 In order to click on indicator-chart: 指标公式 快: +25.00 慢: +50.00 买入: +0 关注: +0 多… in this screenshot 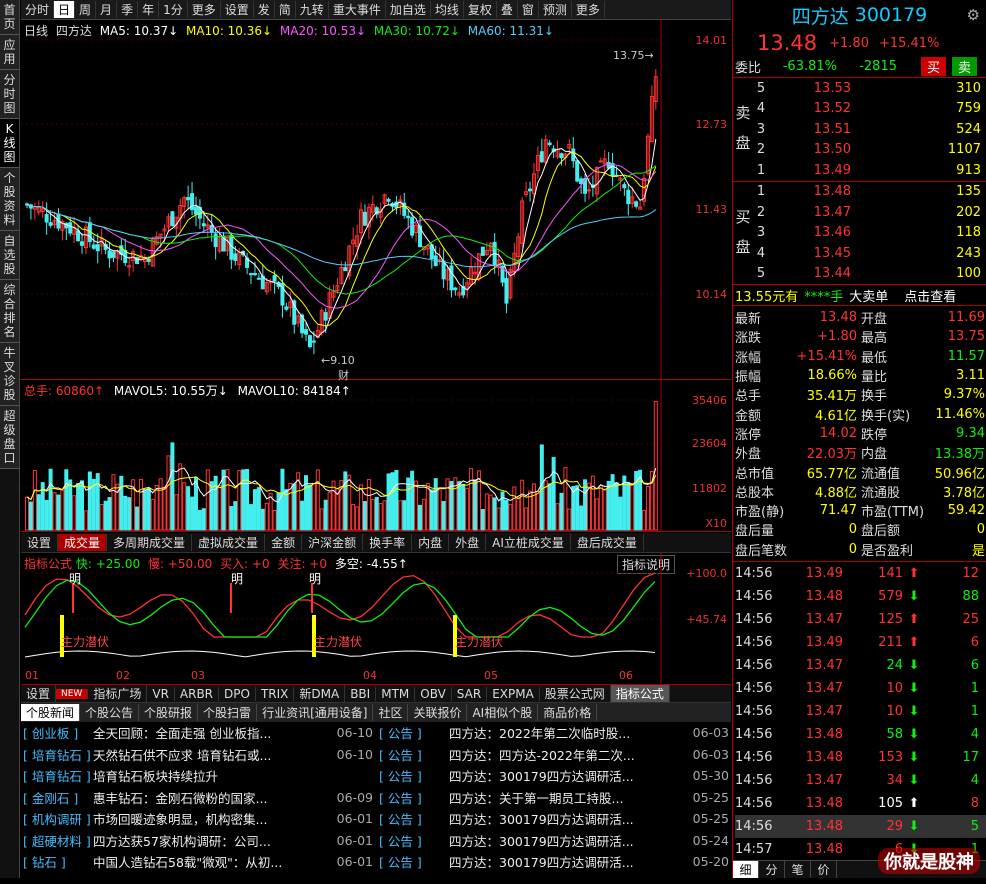, I will do `click(376, 619)`.